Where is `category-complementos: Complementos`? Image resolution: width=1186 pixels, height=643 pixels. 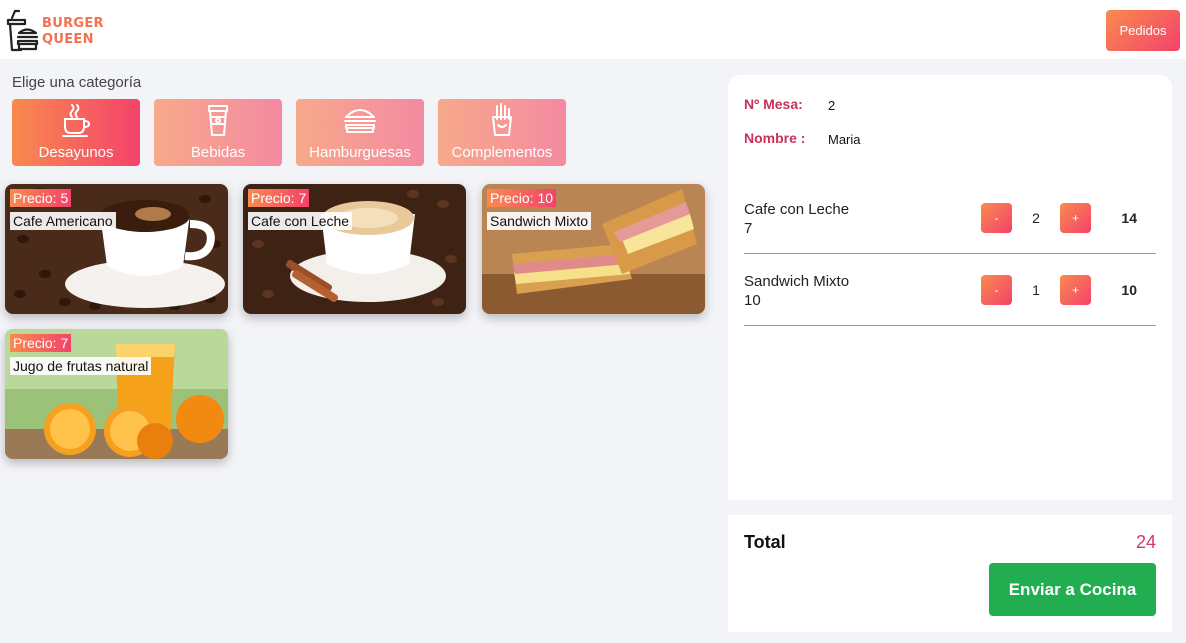 category-complementos: Complementos is located at coordinates (502, 132).